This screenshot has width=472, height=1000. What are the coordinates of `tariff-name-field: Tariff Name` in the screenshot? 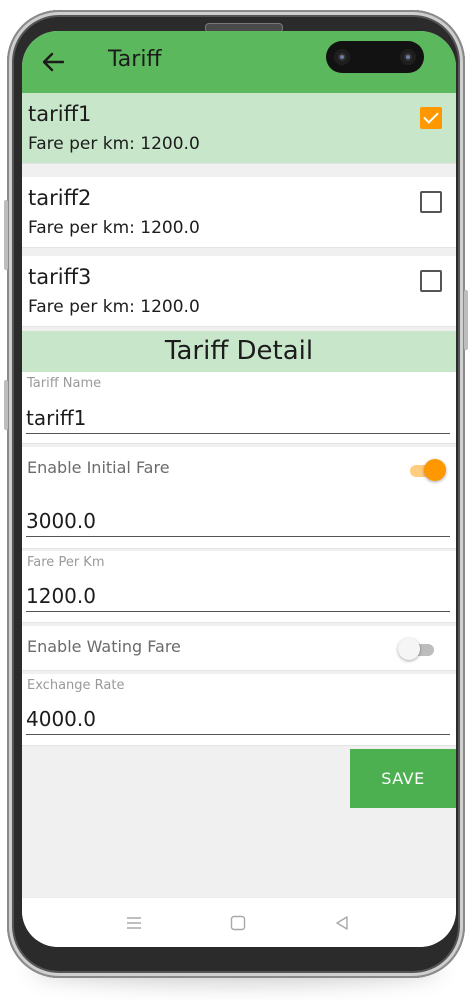 It's located at (239, 408).